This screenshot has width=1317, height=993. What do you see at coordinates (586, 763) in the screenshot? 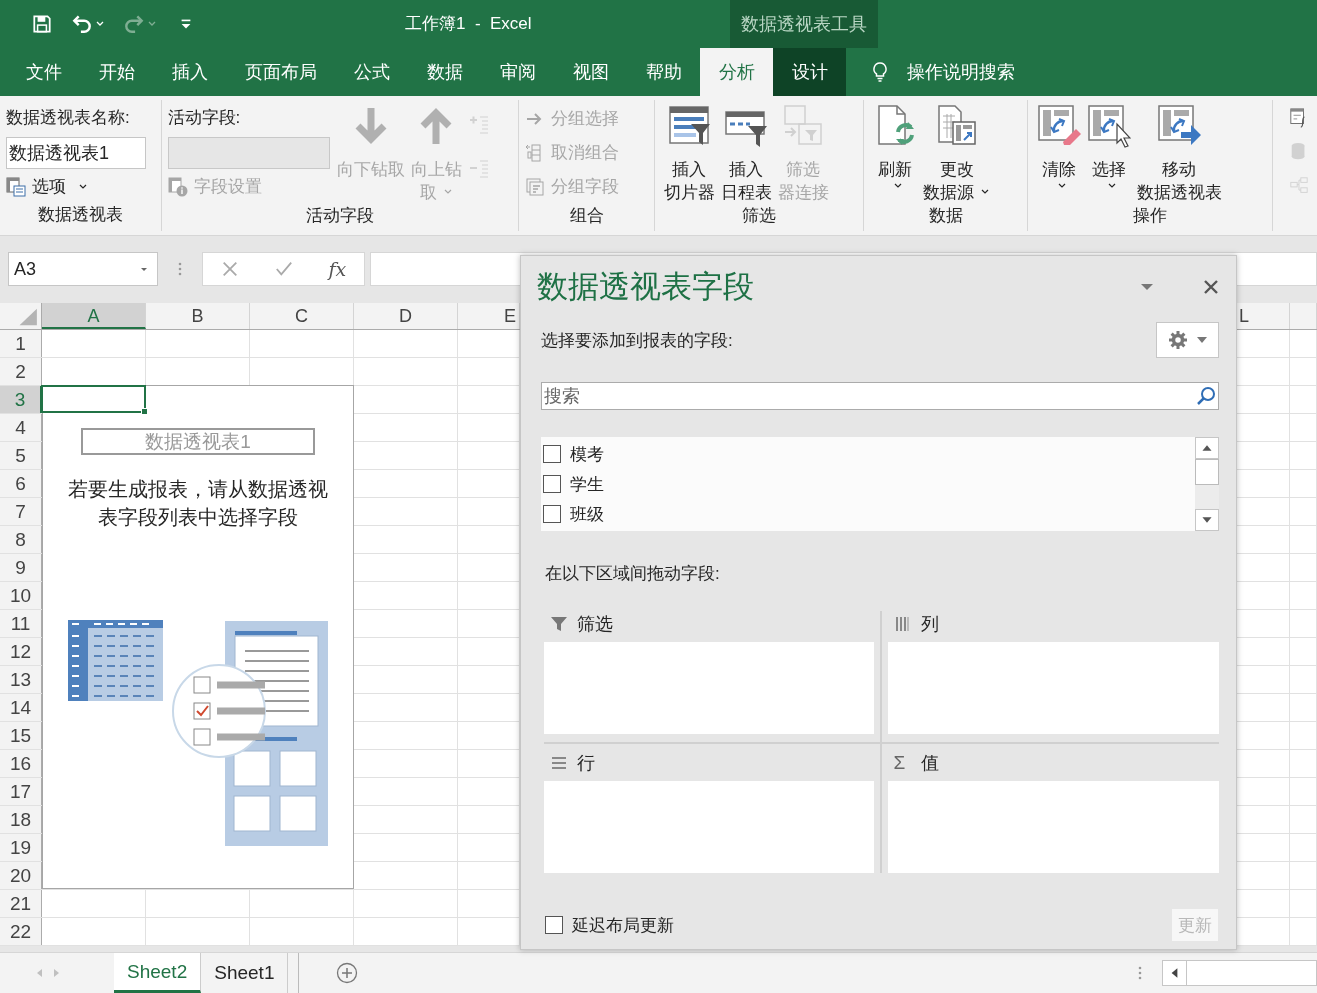
I see `area-label: 行` at bounding box center [586, 763].